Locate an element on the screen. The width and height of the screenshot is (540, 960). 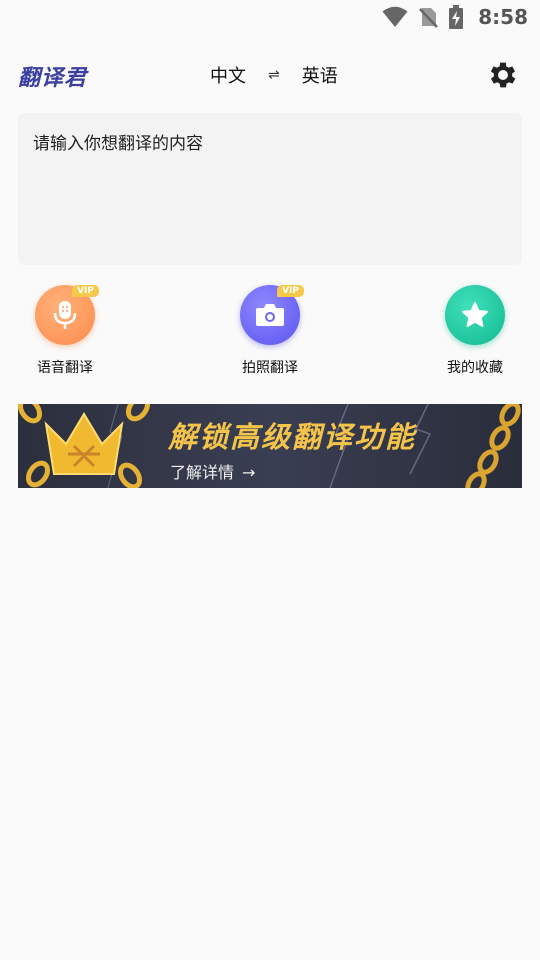
premium-banner: 解锁高级翻译功能 了解详情 → is located at coordinates (270, 446).